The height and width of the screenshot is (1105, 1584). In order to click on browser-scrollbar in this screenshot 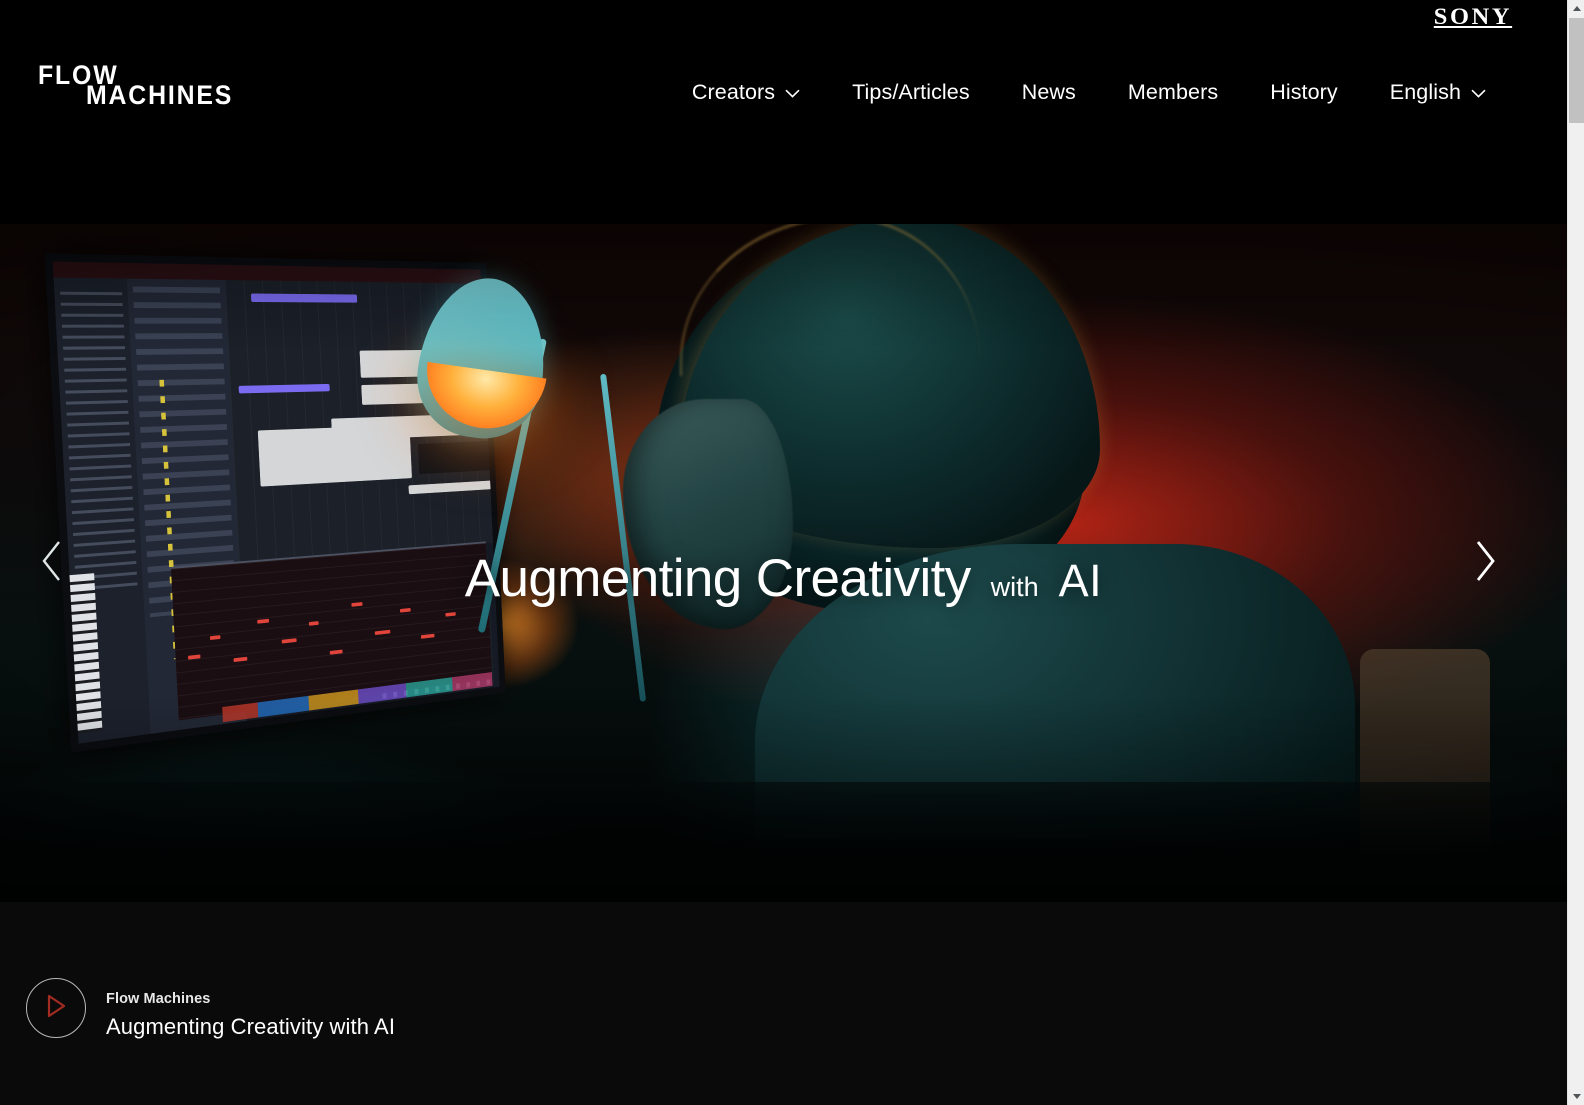, I will do `click(1575, 552)`.